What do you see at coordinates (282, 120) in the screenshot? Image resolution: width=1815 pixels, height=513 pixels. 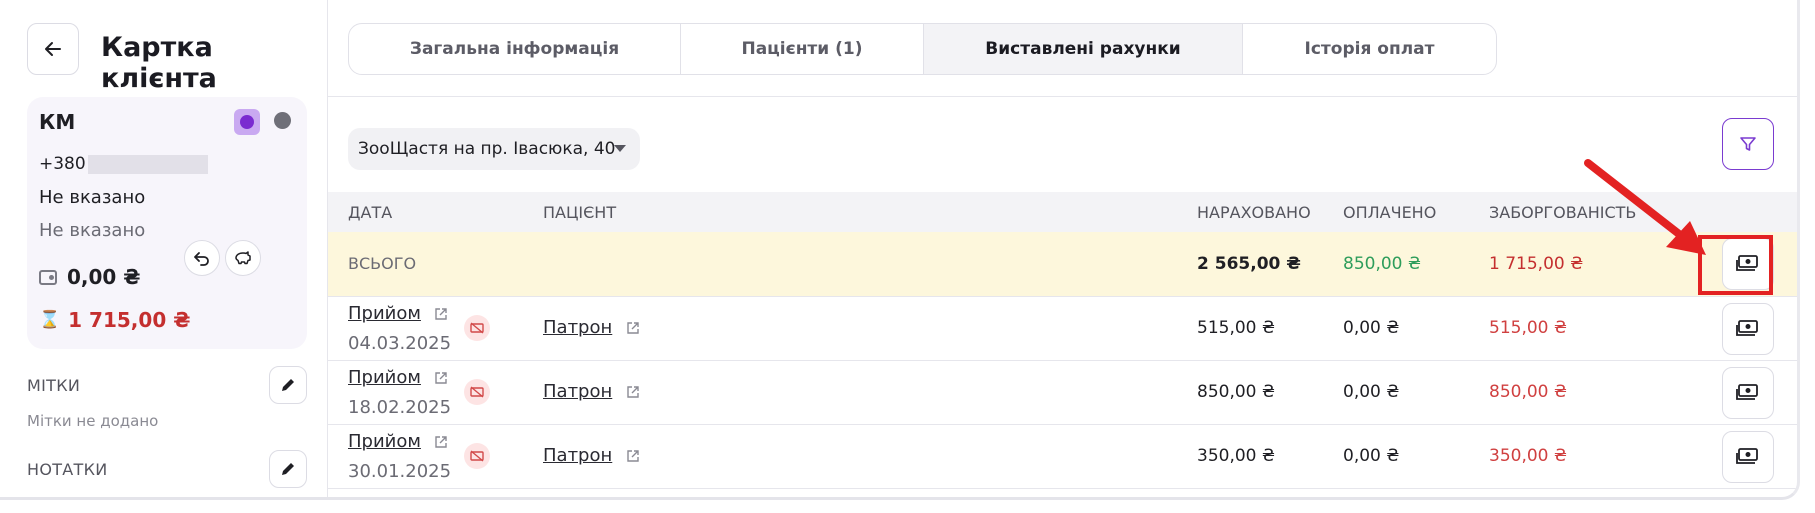 I see `status-dot` at bounding box center [282, 120].